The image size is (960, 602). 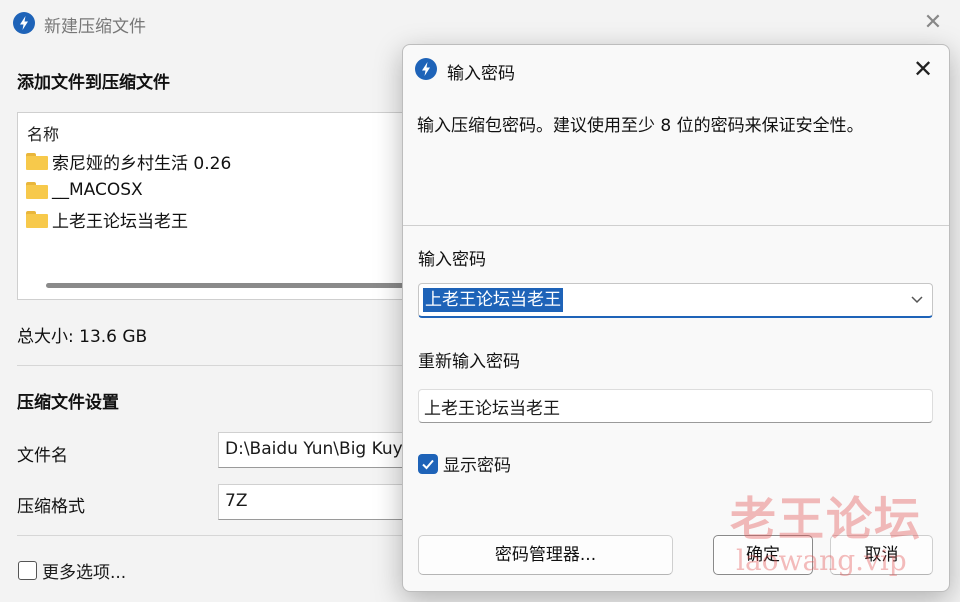 What do you see at coordinates (452, 260) in the screenshot?
I see `password-label: 输入密码` at bounding box center [452, 260].